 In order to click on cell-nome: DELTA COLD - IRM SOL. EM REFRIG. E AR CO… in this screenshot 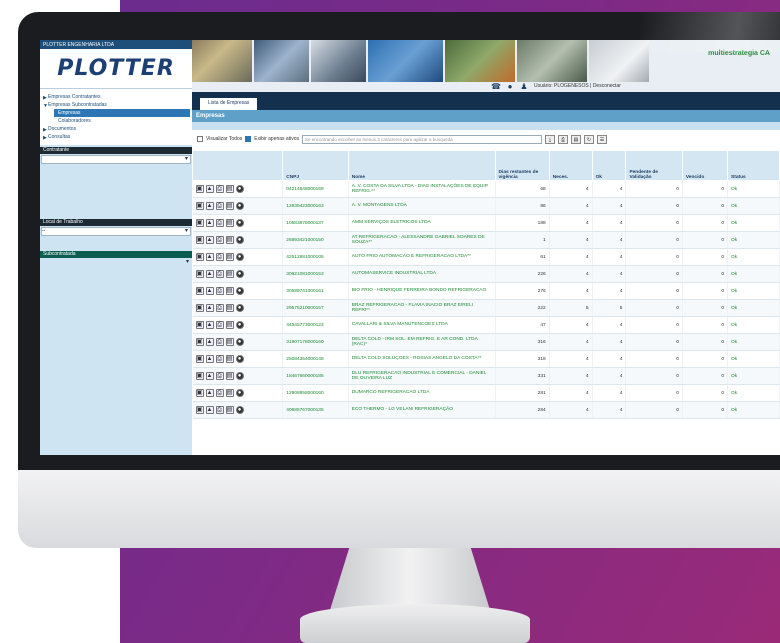, I will do `click(422, 342)`.